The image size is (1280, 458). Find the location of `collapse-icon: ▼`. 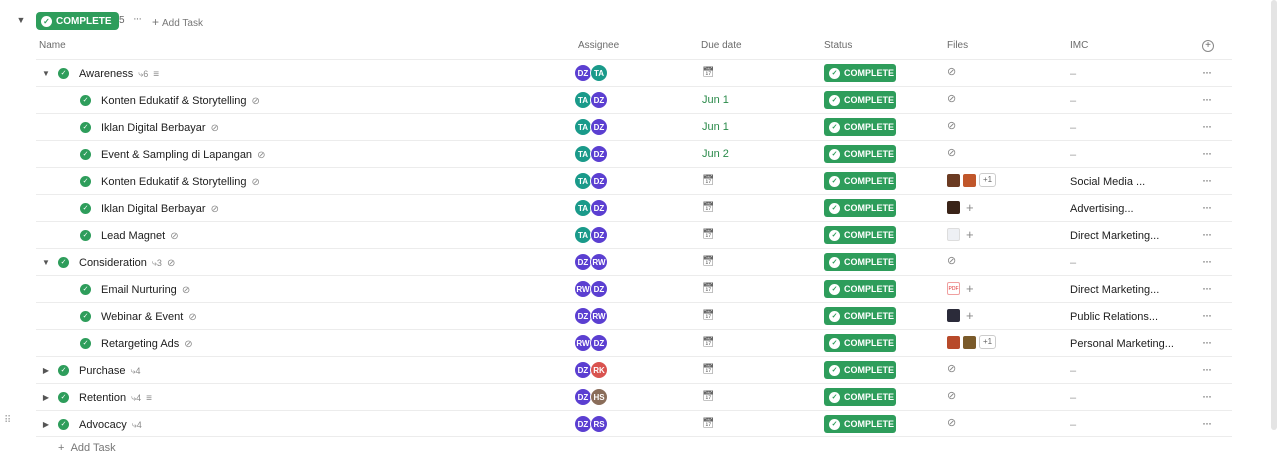

collapse-icon: ▼ is located at coordinates (46, 74).